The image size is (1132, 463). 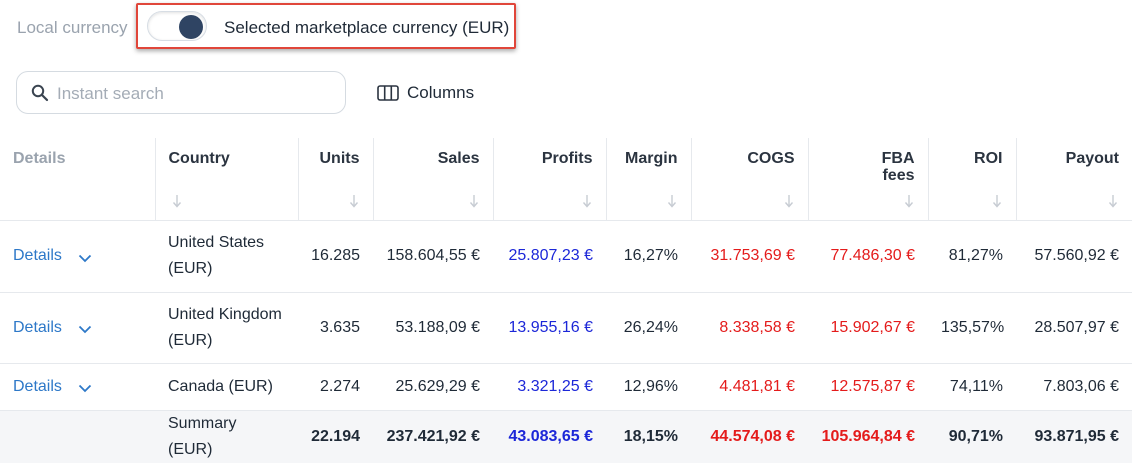 I want to click on units-cell: 3.635, so click(x=335, y=328).